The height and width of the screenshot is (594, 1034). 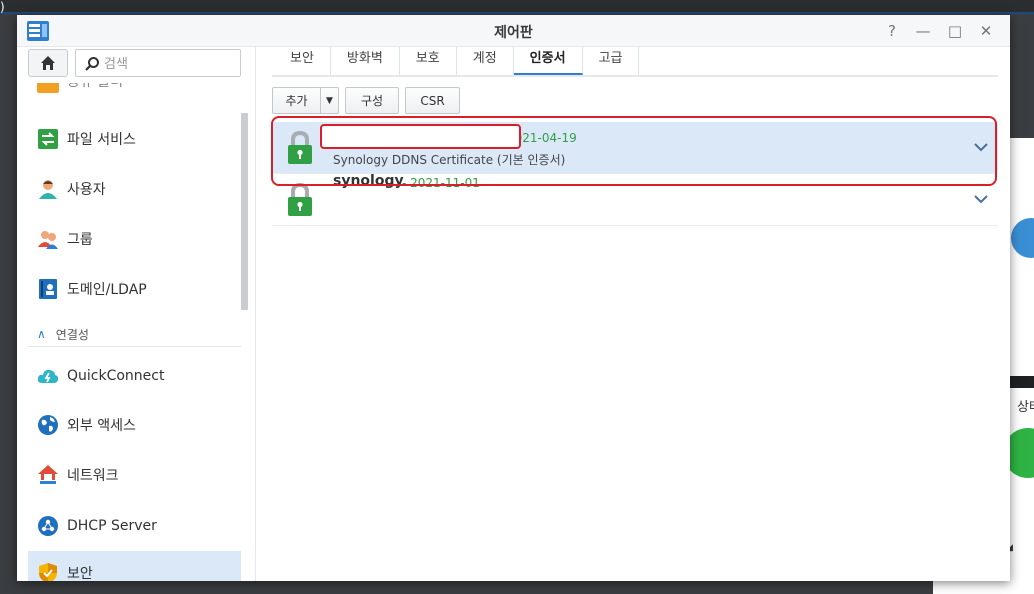 I want to click on sidebar-scrollbar, so click(x=244, y=211).